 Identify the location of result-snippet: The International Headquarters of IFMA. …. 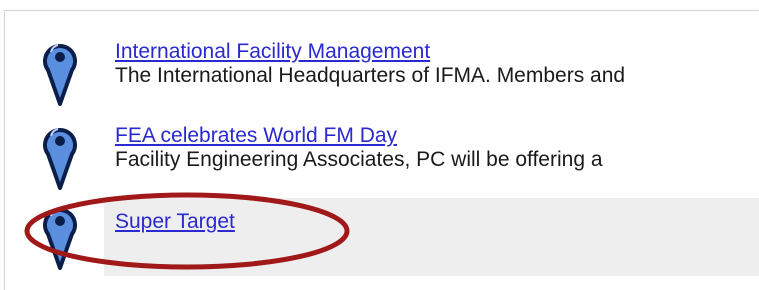
(370, 75).